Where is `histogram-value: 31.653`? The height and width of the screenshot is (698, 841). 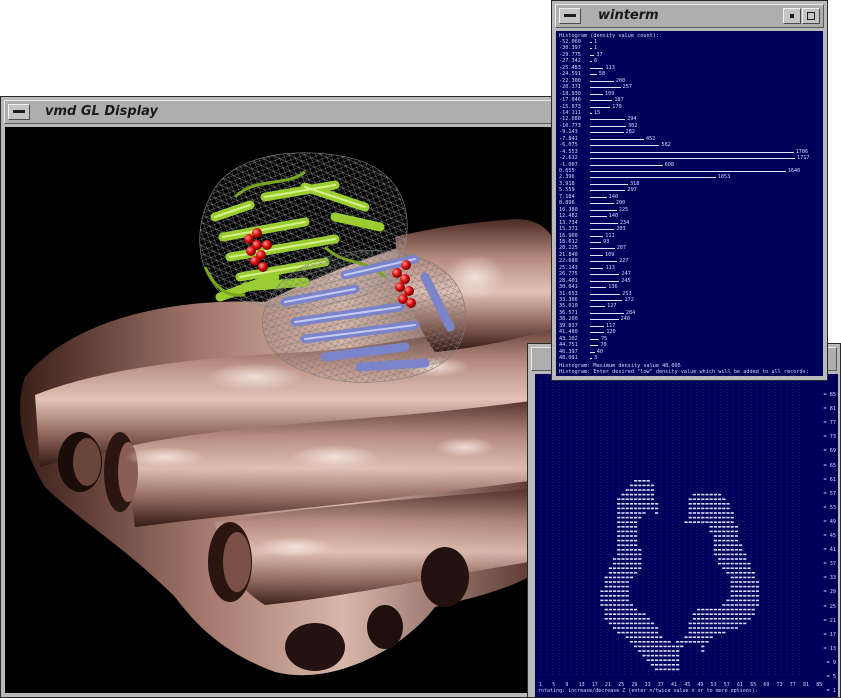
histogram-value: 31.653 is located at coordinates (568, 293).